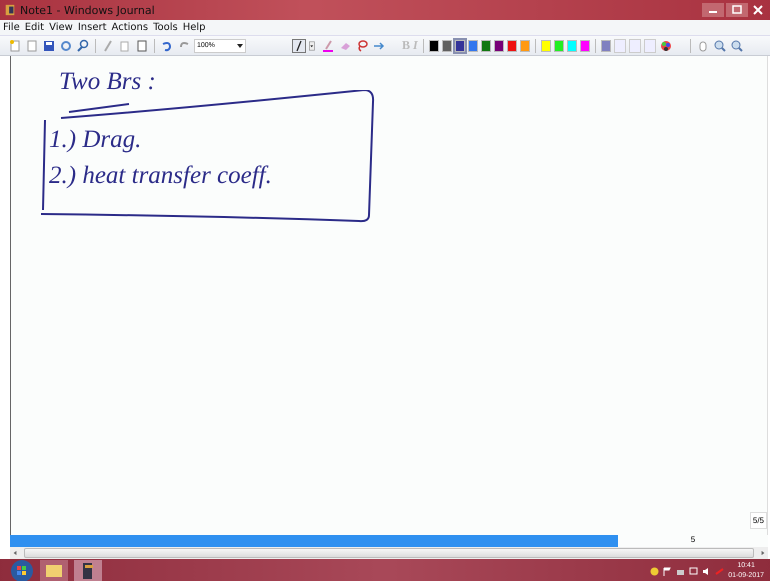  Describe the element at coordinates (240, 46) in the screenshot. I see `caret-icon` at that location.